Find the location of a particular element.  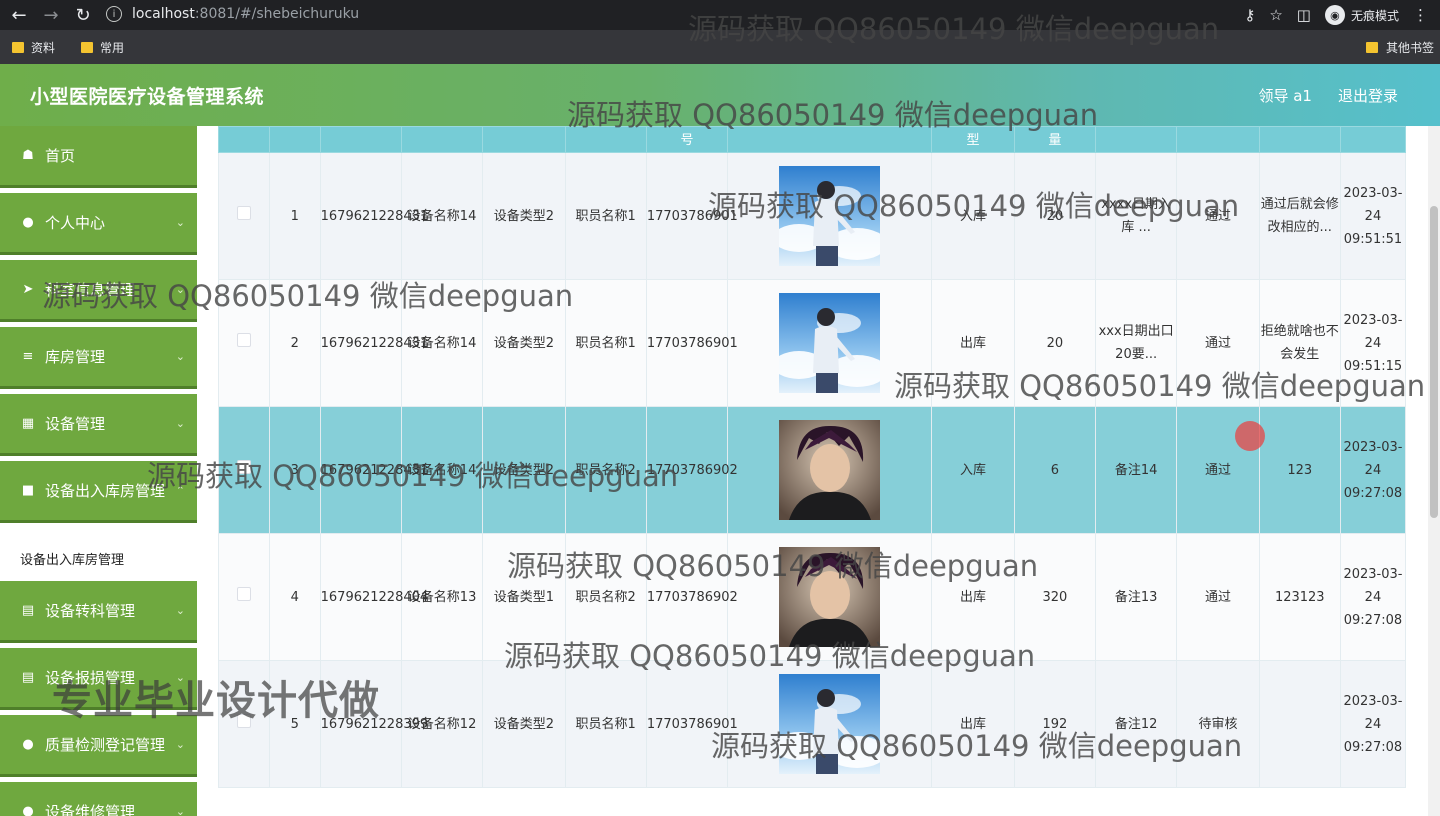

staff-name: 职员名称2 is located at coordinates (605, 597).